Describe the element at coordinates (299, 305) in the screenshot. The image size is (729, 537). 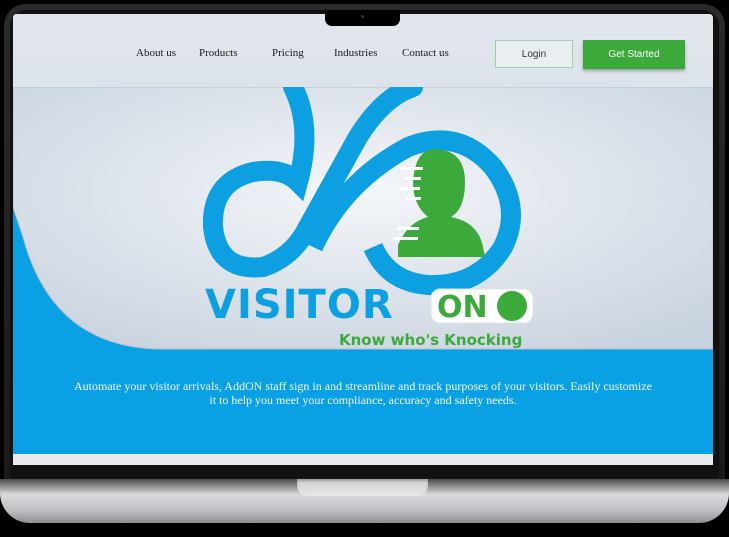
I see `logo-wordmark: VISITOR` at that location.